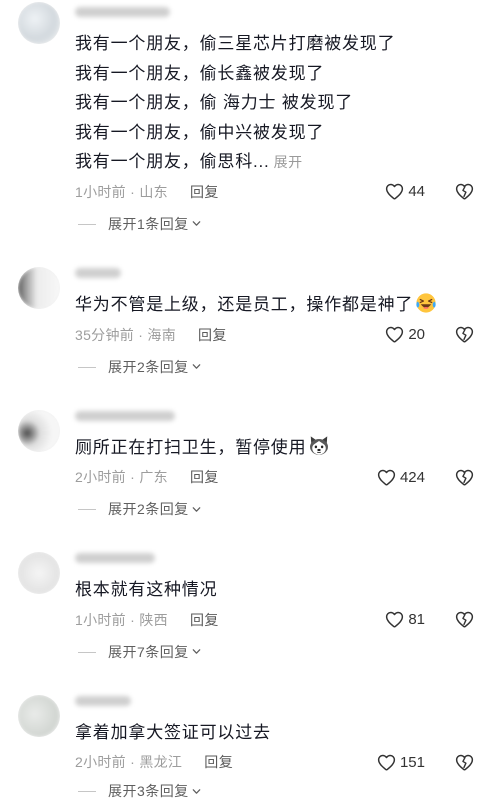  Describe the element at coordinates (416, 620) in the screenshot. I see `like-count: 81` at that location.